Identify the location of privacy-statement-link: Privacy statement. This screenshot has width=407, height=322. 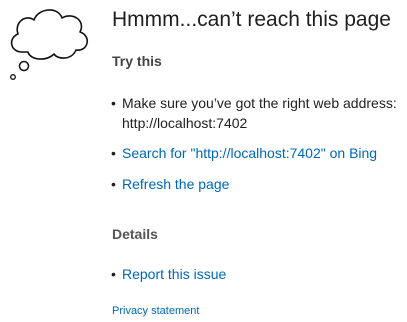
(155, 311).